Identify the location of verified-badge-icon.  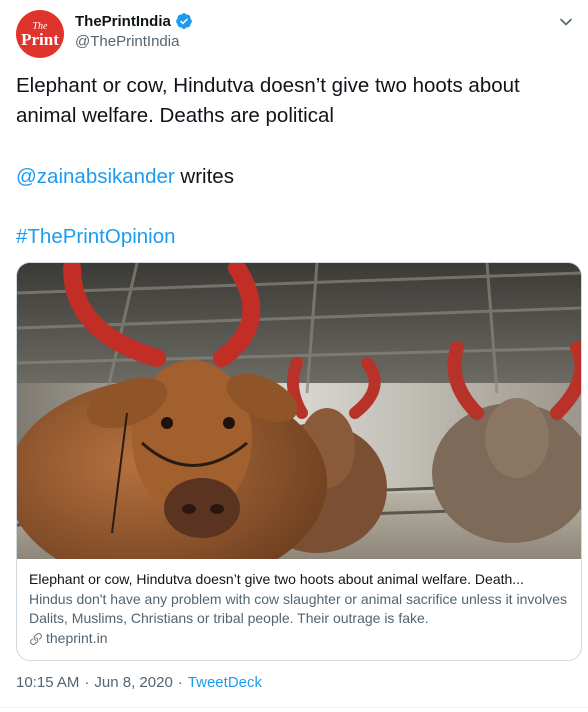
(184, 21).